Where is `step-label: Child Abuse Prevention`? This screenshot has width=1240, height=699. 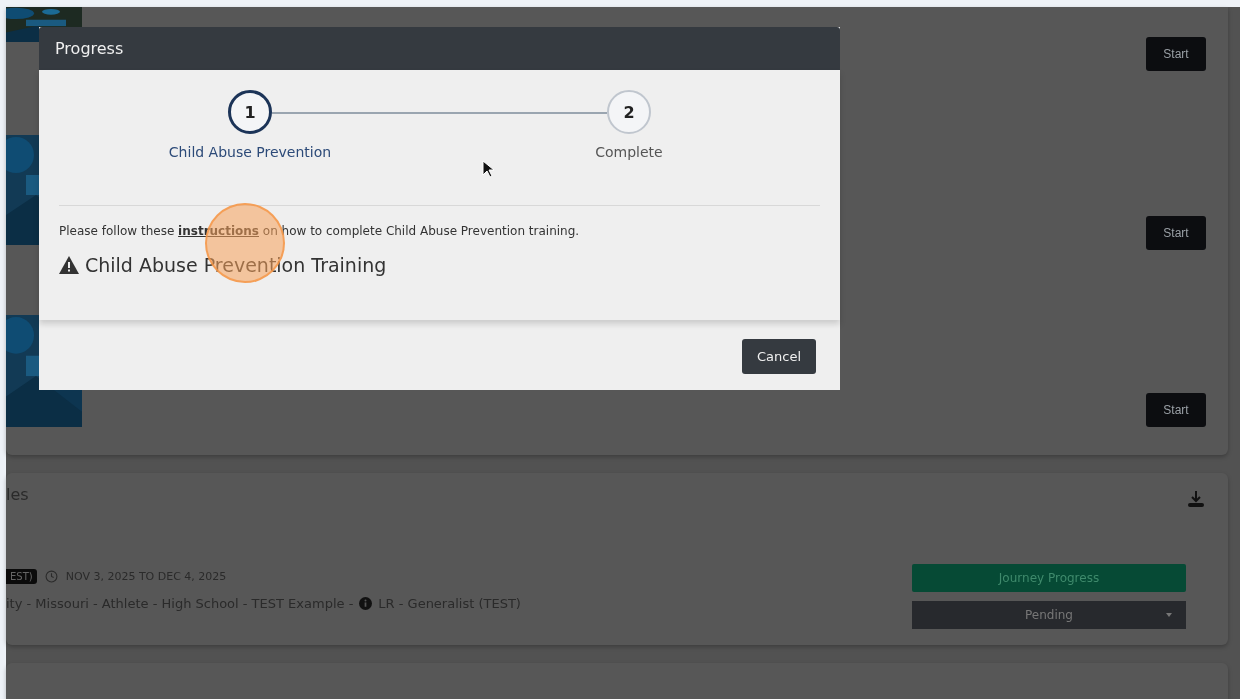 step-label: Child Abuse Prevention is located at coordinates (250, 152).